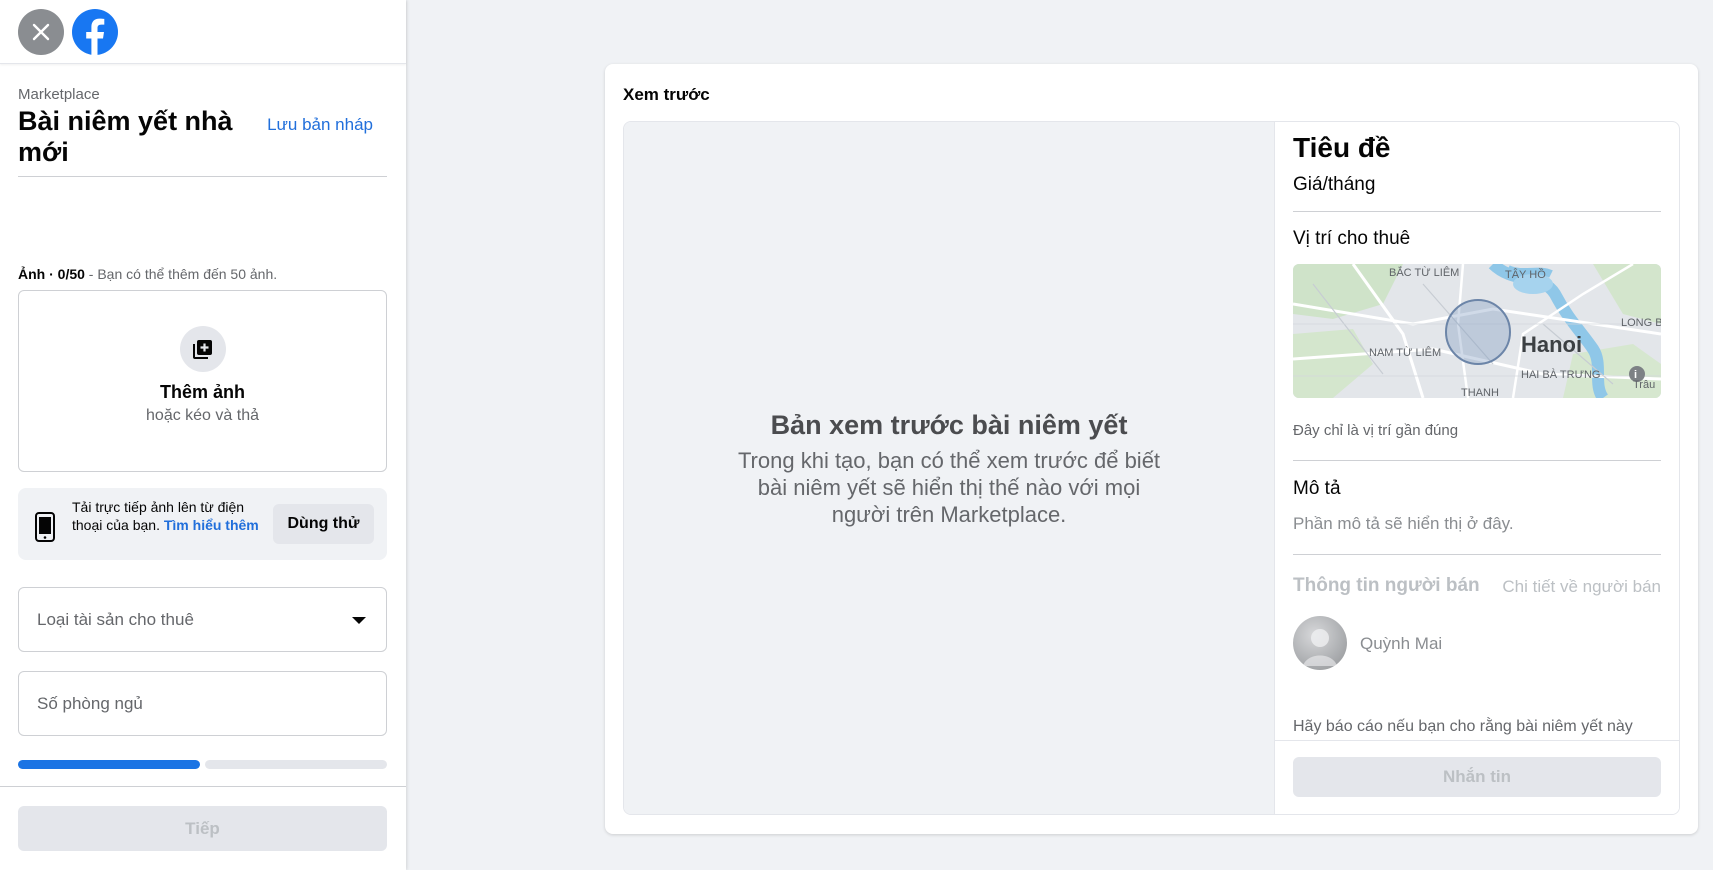  Describe the element at coordinates (1641, 322) in the screenshot. I see `map-label: LONG BIÊN` at that location.